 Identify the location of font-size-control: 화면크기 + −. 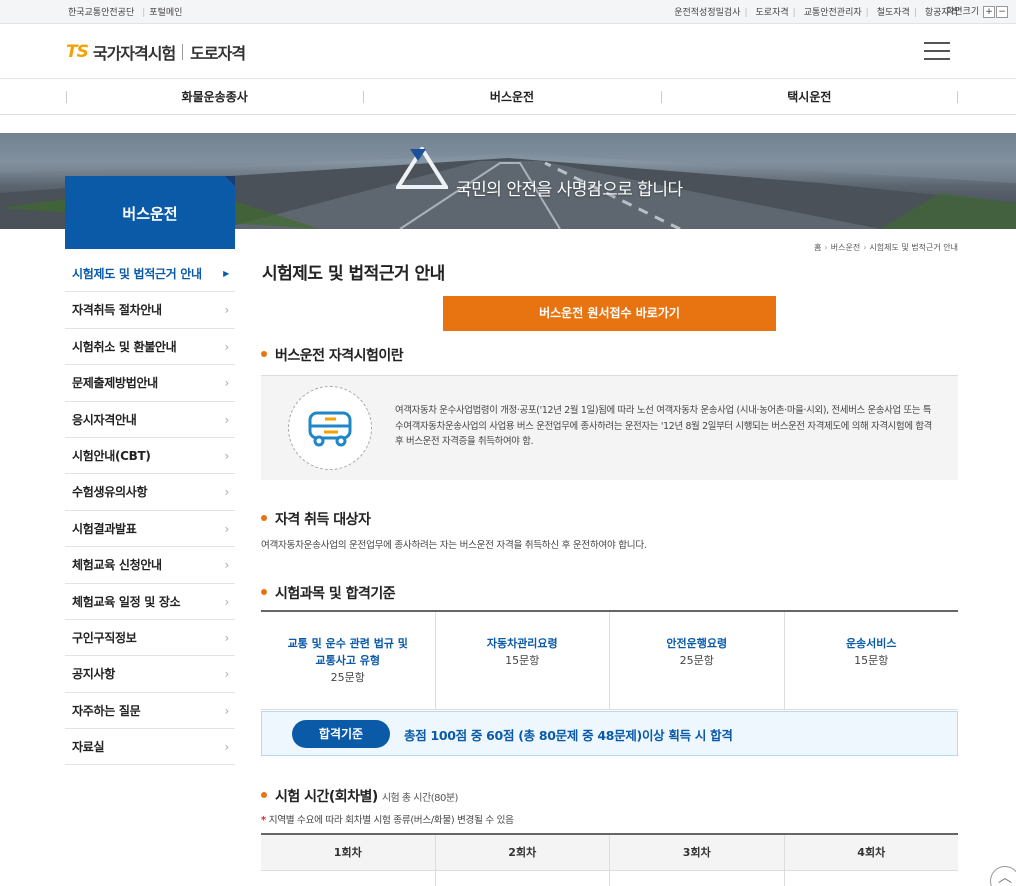
(977, 11).